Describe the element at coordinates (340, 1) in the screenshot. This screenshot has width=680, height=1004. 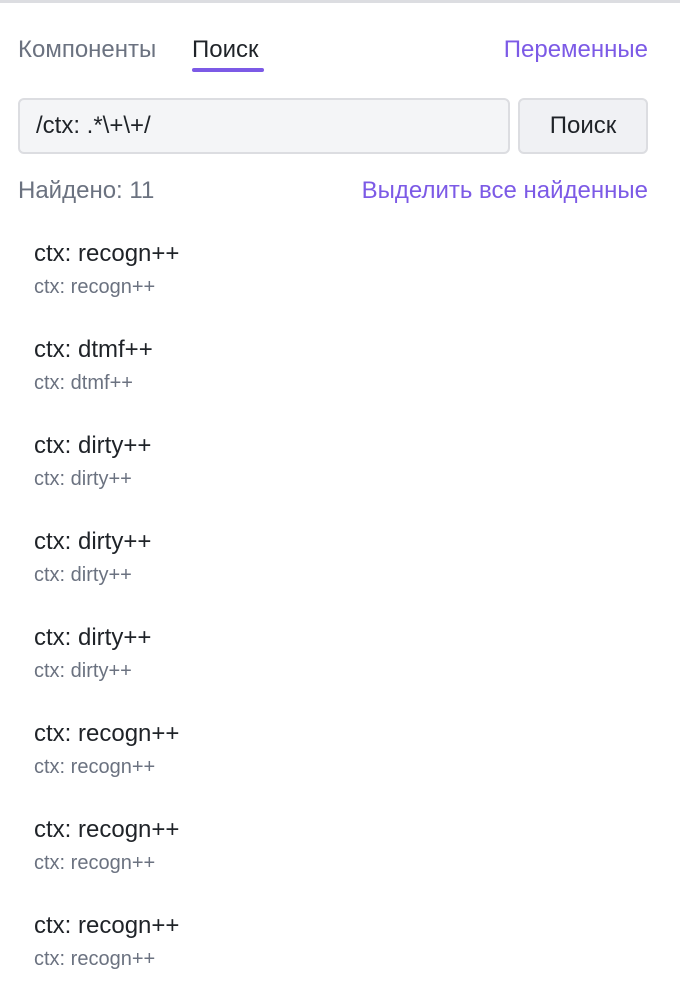
I see `top-border` at that location.